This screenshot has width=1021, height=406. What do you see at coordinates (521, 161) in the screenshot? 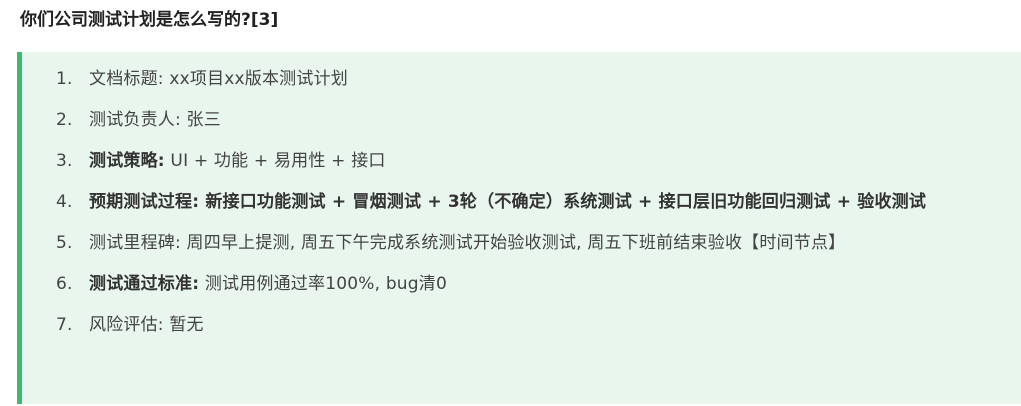
I see `list-item-strategy: 3. 测试策略: UI + 功能 + 易用性 + 接口` at bounding box center [521, 161].